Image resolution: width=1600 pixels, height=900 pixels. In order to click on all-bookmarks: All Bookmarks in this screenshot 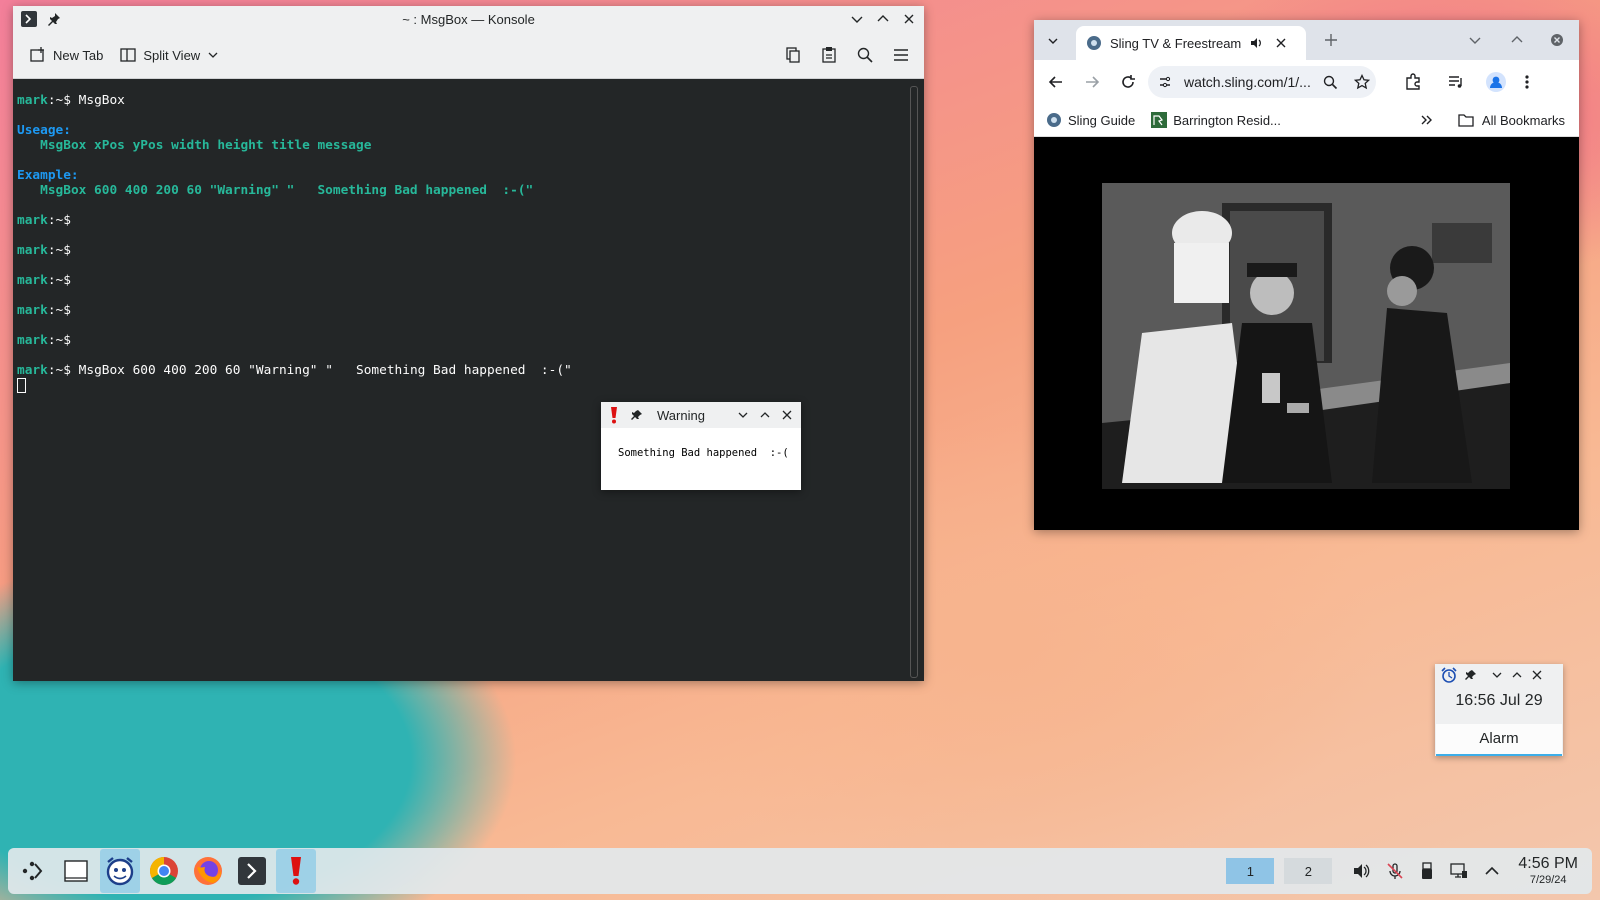, I will do `click(1523, 120)`.